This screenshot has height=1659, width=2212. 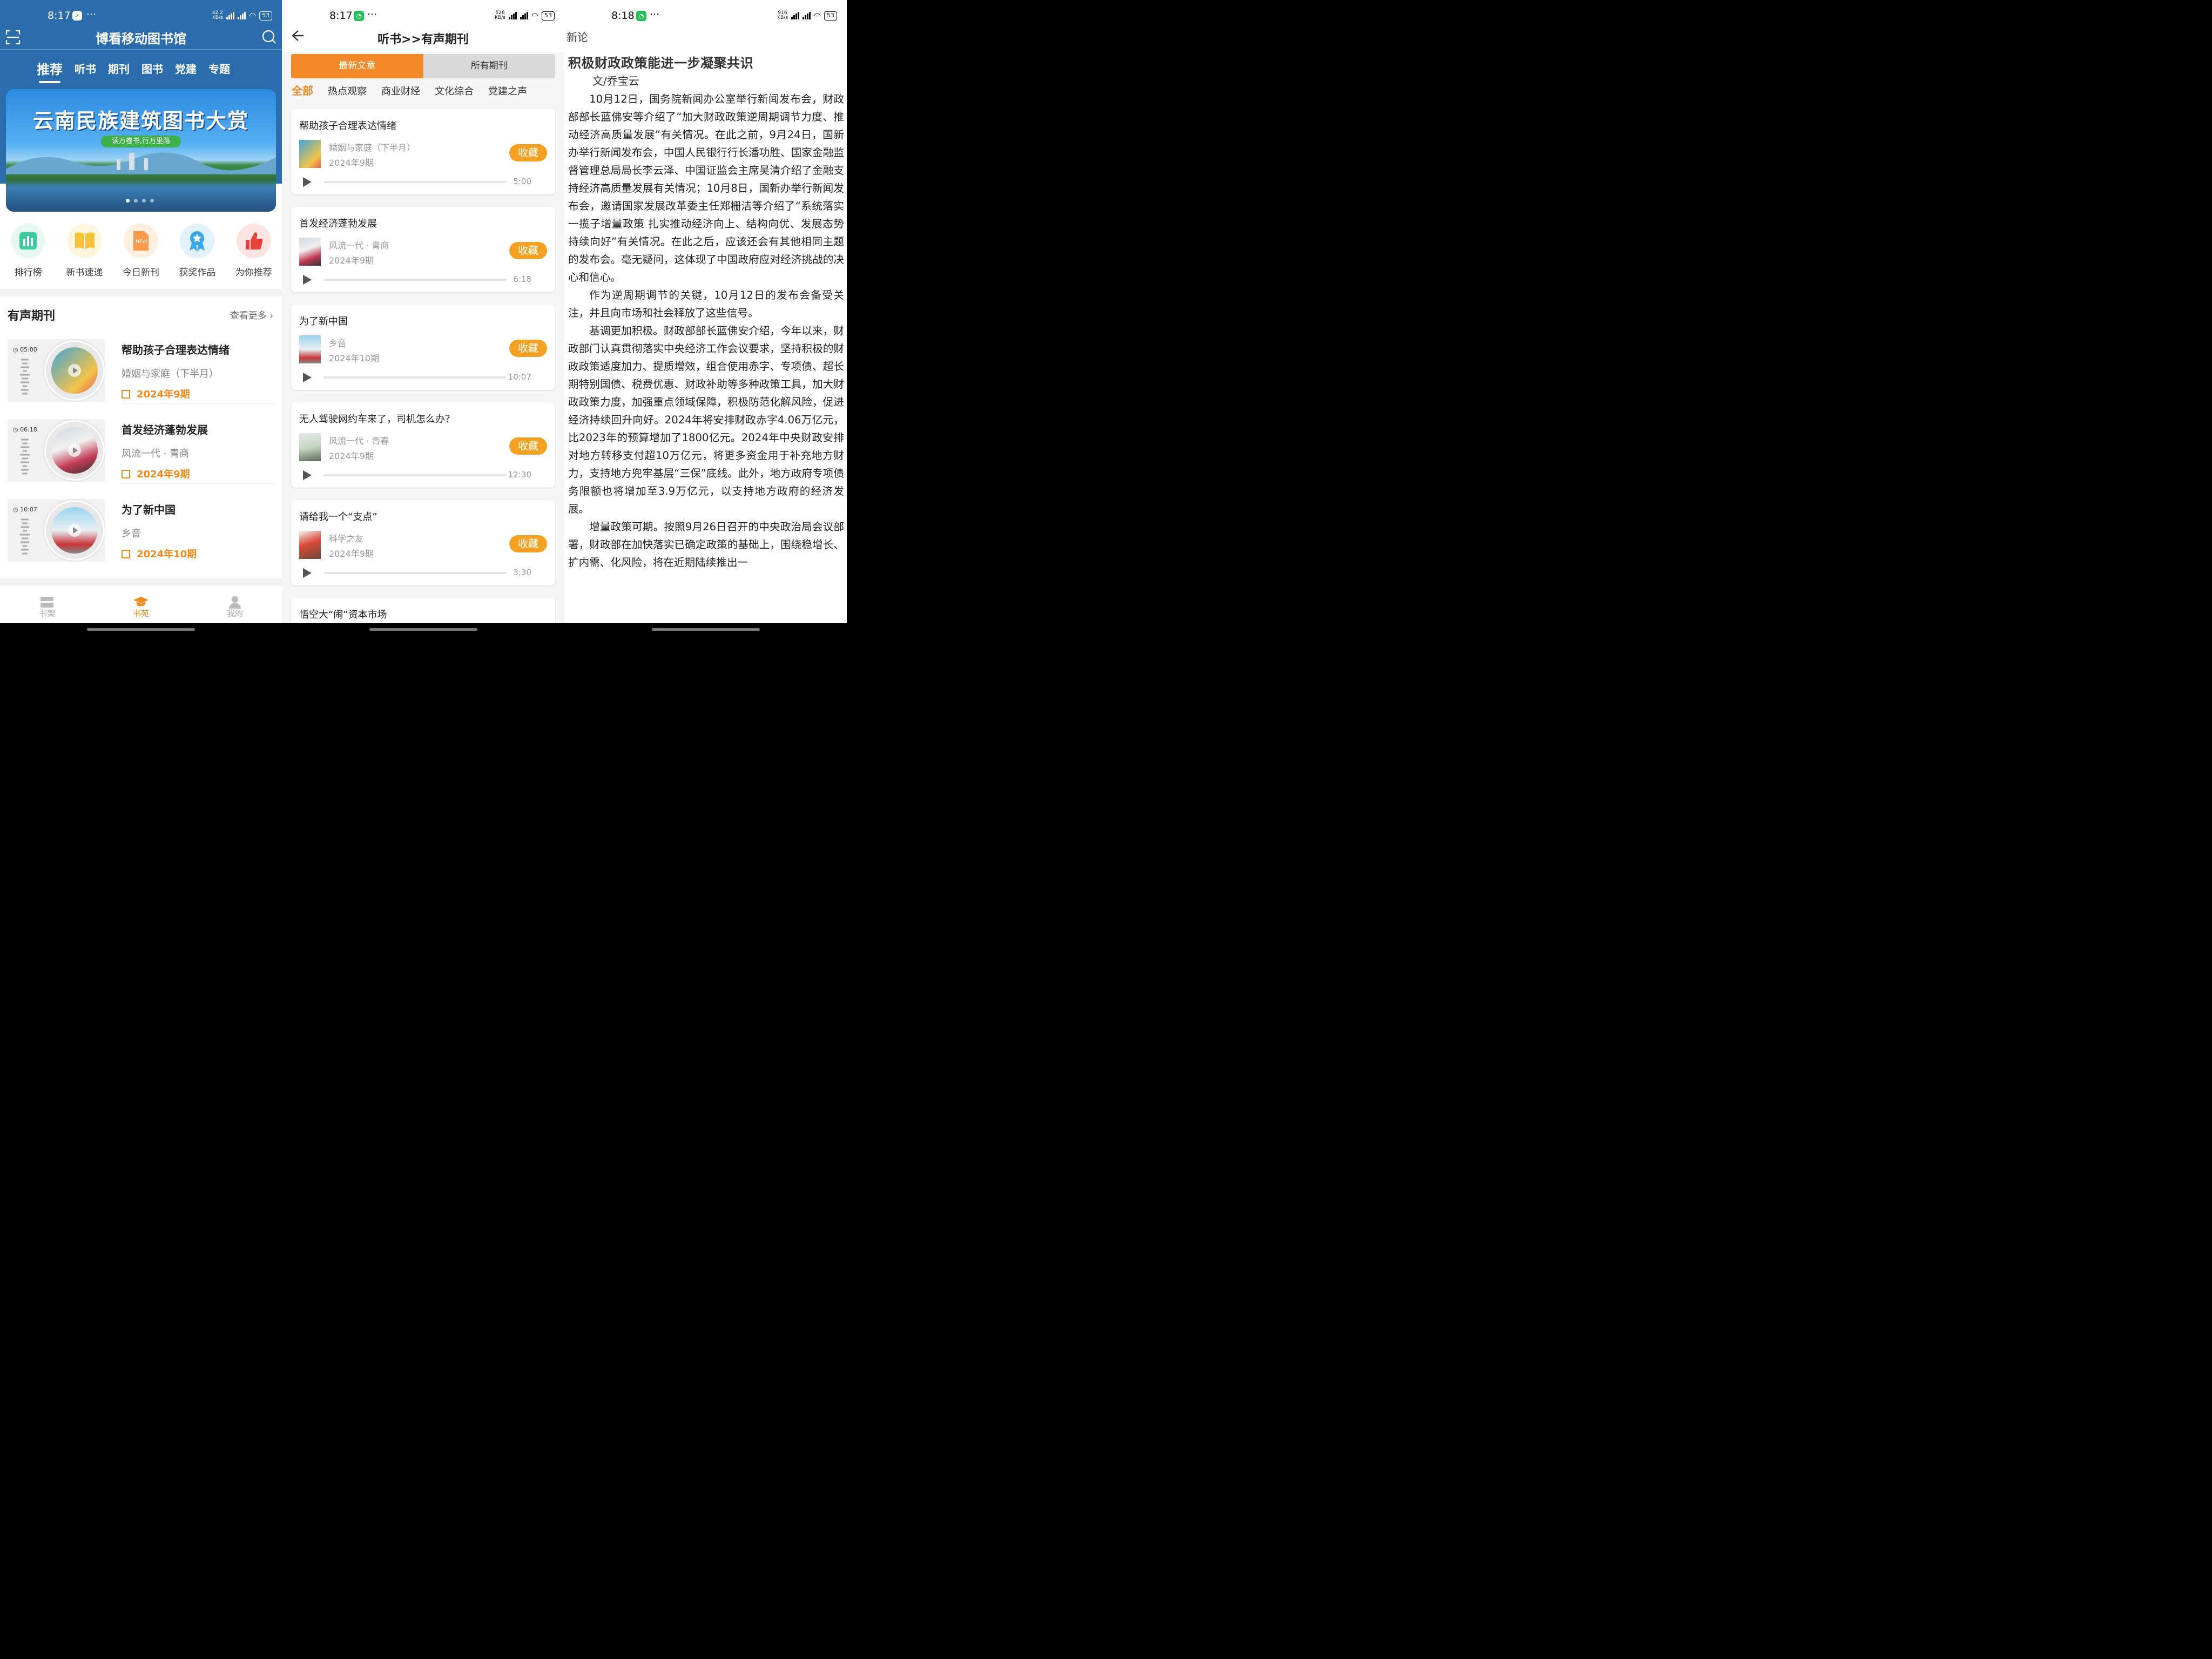 What do you see at coordinates (156, 454) in the screenshot?
I see `item-magazine: 风流一代 · 青商` at bounding box center [156, 454].